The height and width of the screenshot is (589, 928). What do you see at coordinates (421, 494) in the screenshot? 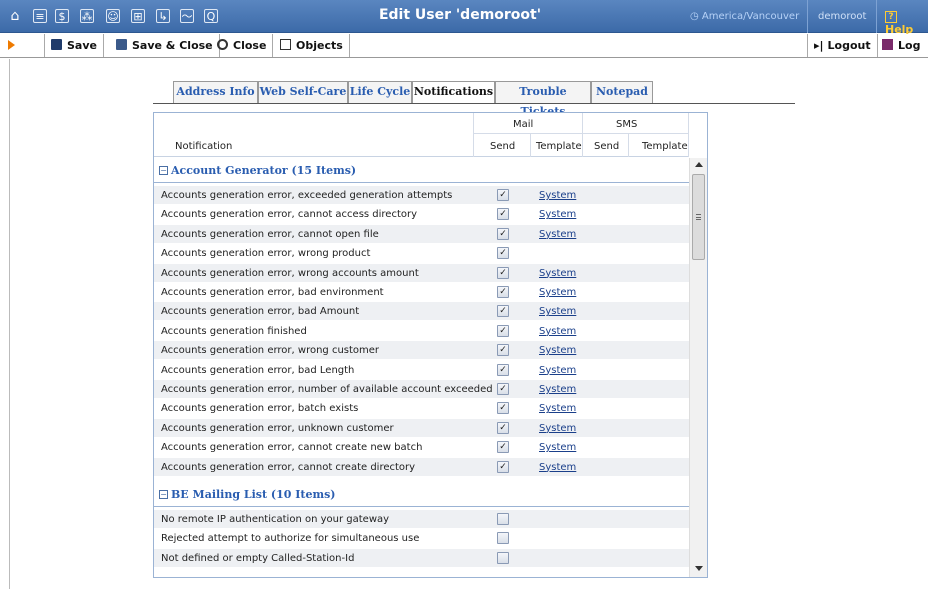
I see `group-header: − BE Mailing List (10 Items)` at bounding box center [421, 494].